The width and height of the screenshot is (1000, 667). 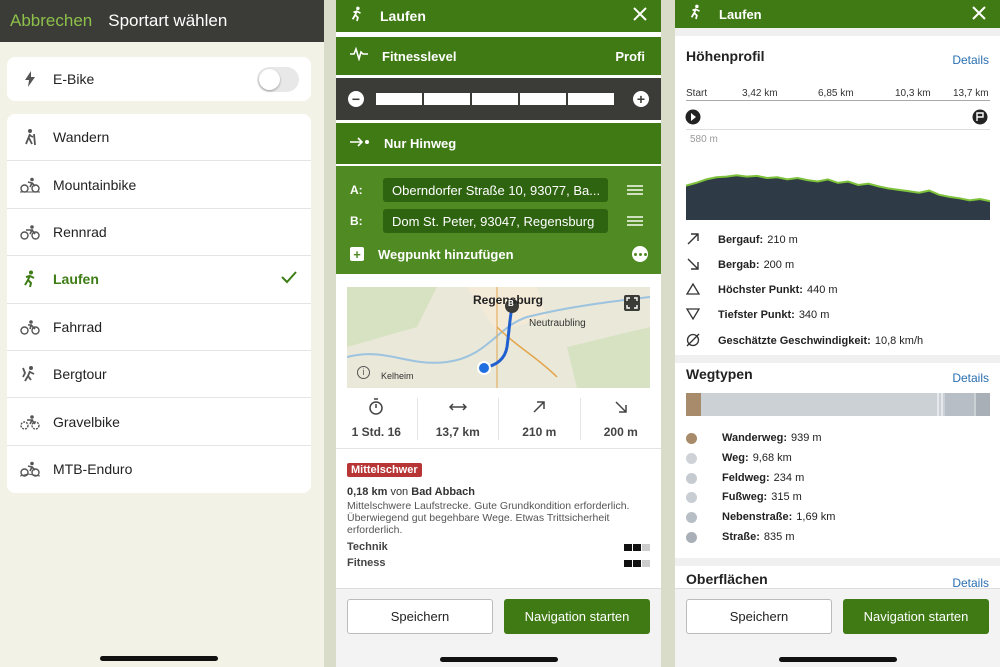 What do you see at coordinates (363, 372) in the screenshot?
I see `info-icon: i` at bounding box center [363, 372].